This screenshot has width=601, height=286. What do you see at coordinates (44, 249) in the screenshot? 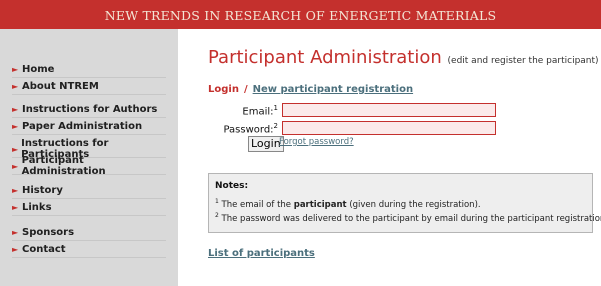
I see `sidebar-item-label: Contact` at bounding box center [44, 249].